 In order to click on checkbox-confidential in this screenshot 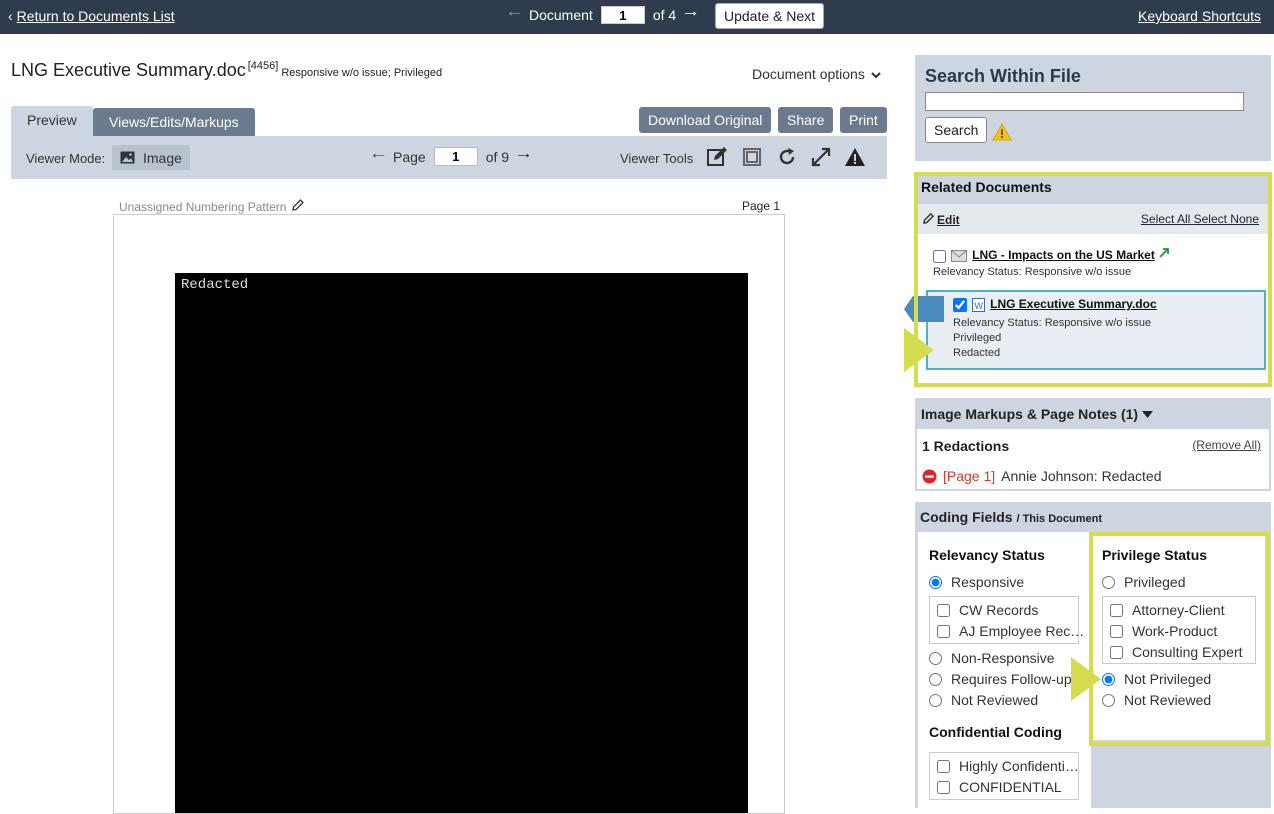, I will do `click(943, 787)`.